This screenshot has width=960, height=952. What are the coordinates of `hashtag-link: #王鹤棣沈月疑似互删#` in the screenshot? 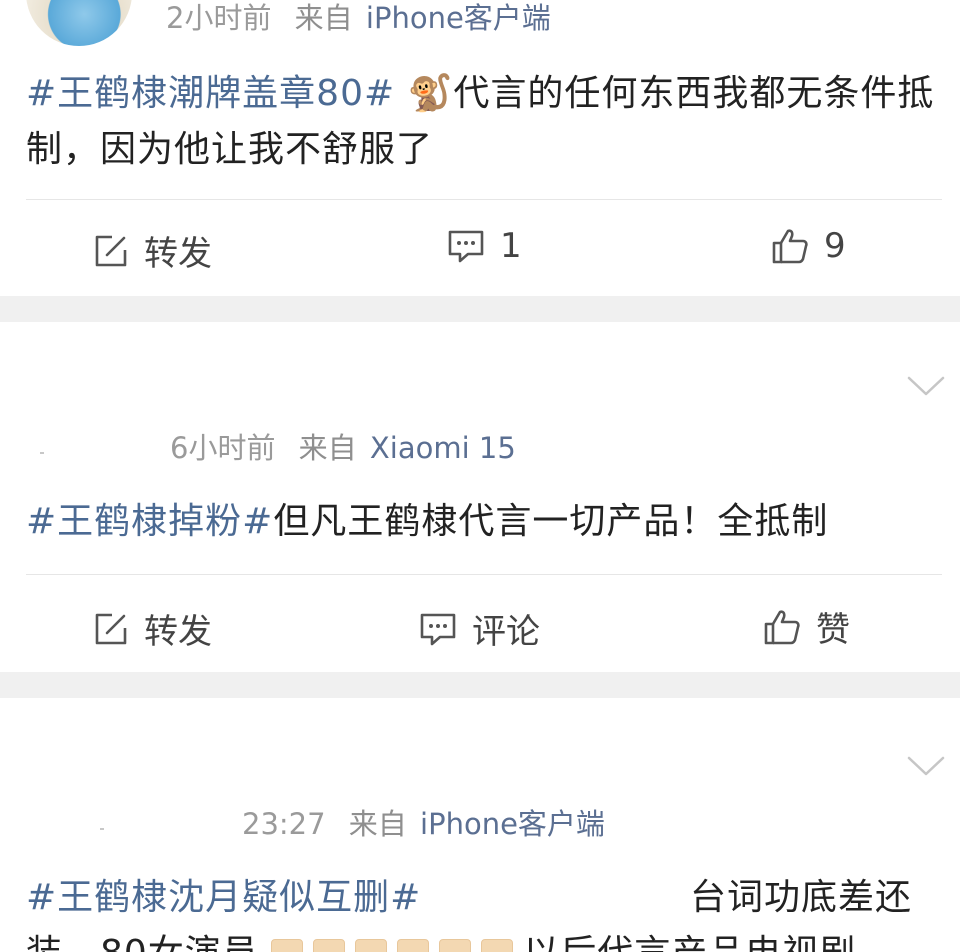 It's located at (223, 897).